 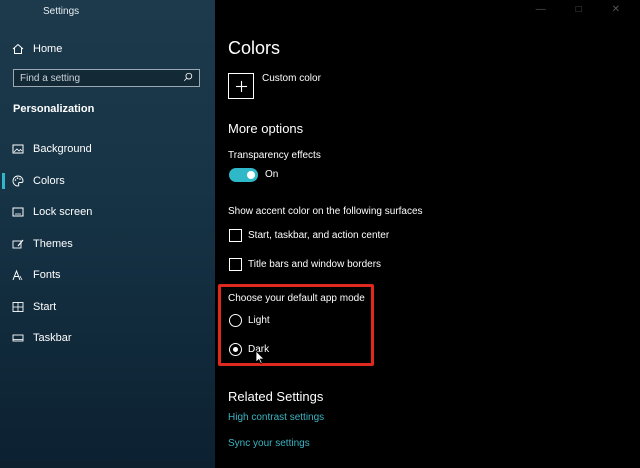 I want to click on related-settings-heading: Related Settings, so click(x=276, y=396).